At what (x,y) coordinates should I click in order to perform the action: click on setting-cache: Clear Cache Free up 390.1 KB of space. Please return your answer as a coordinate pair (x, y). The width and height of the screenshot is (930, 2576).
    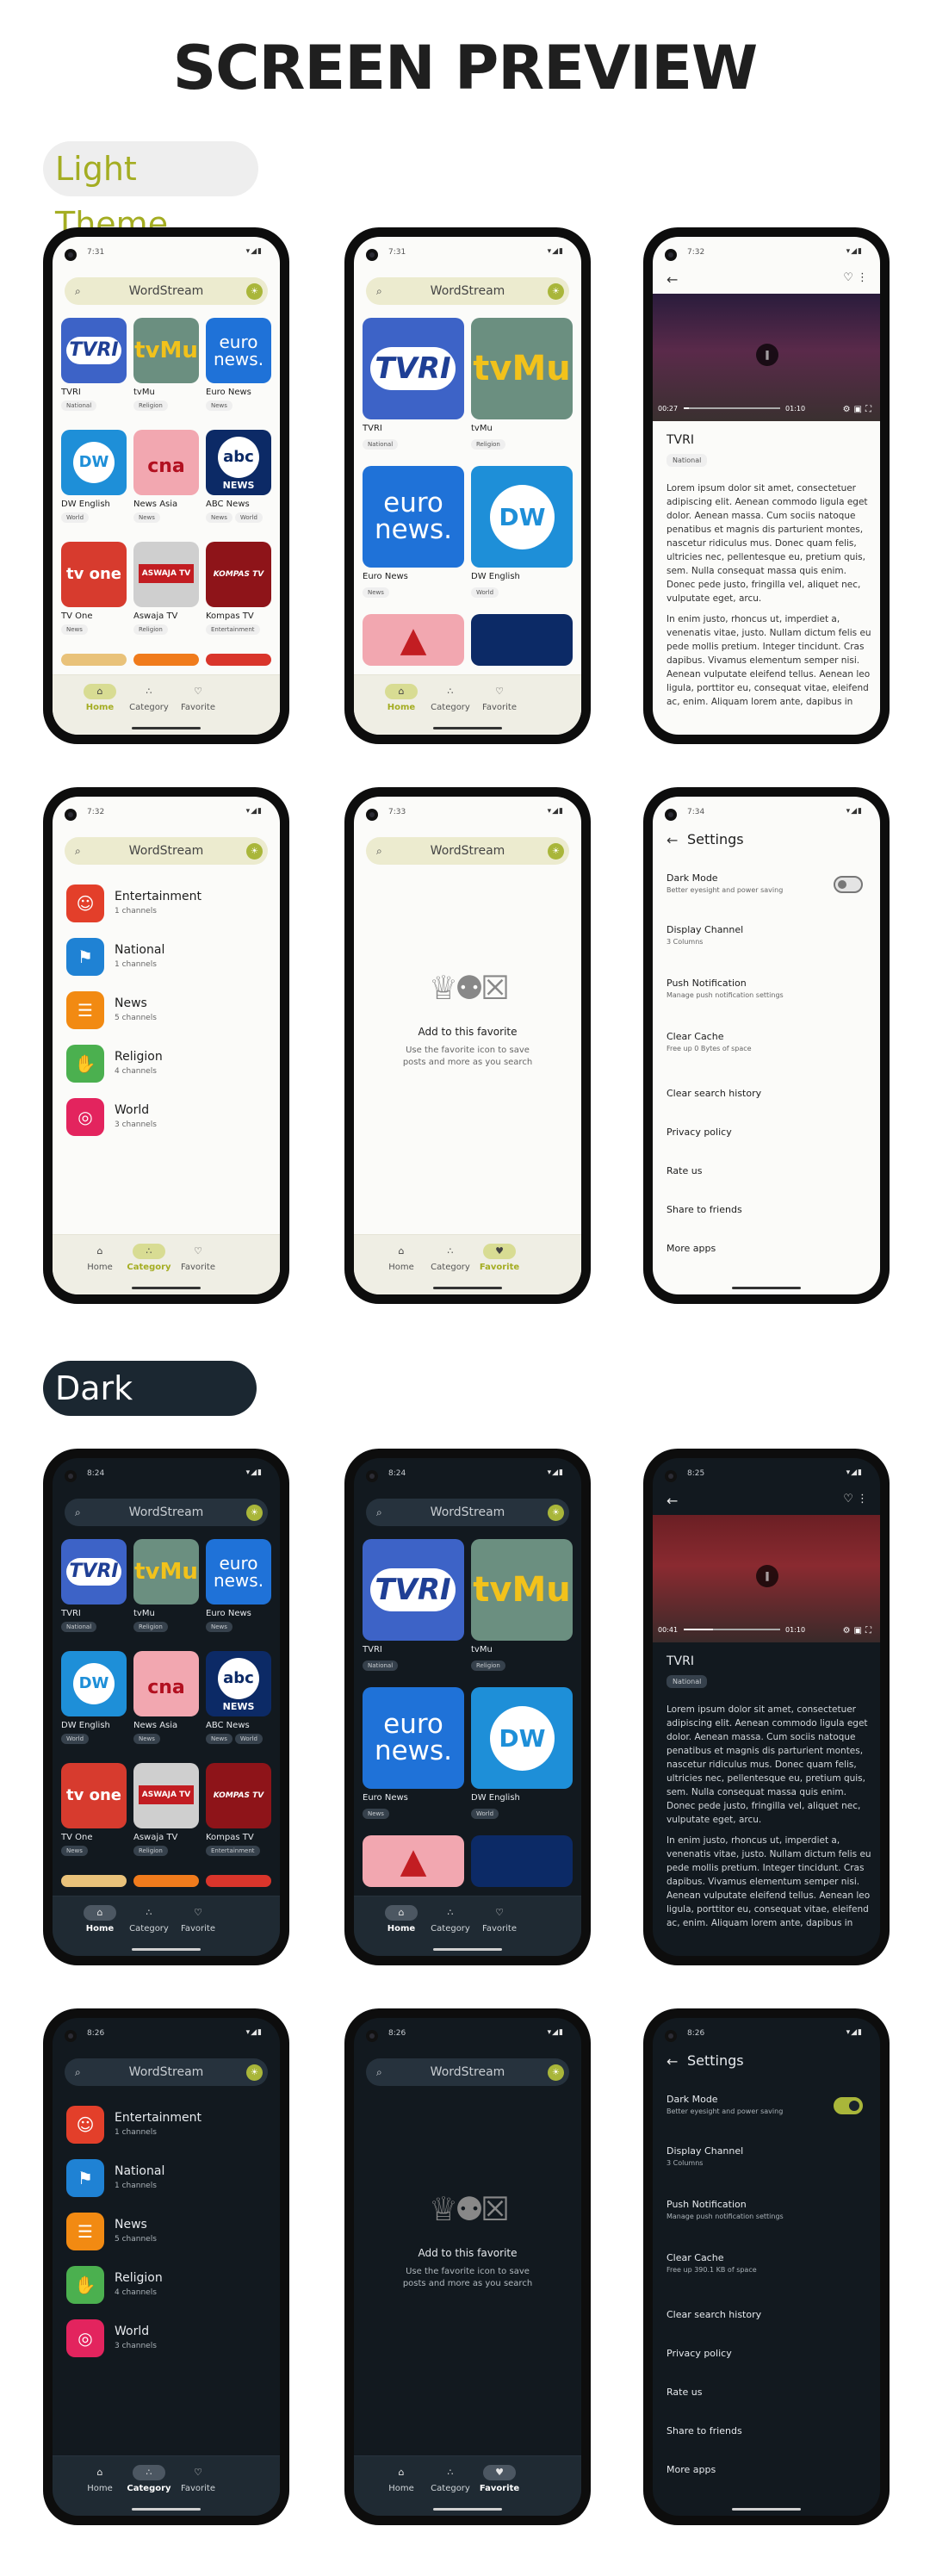
    Looking at the image, I should click on (766, 2263).